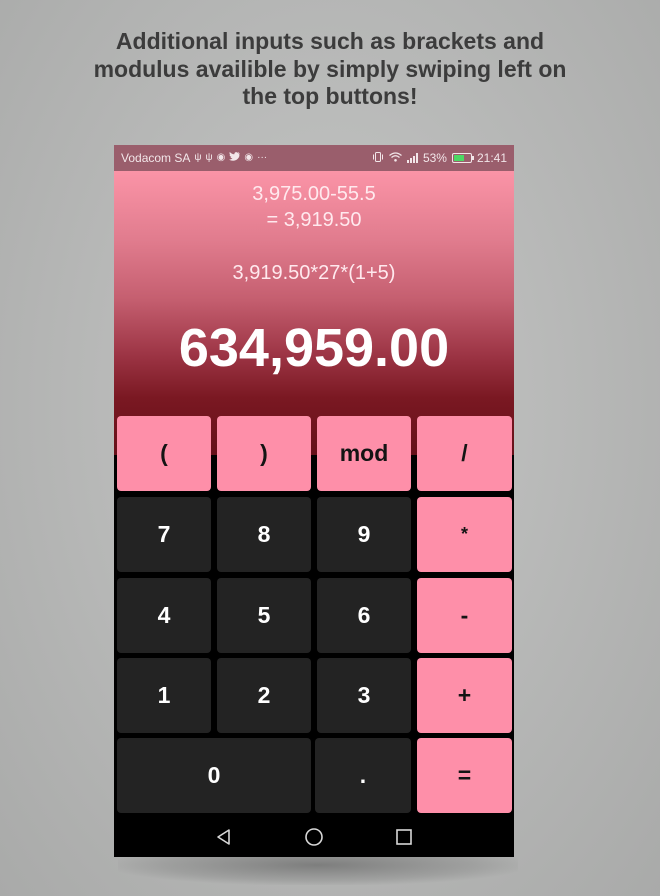  Describe the element at coordinates (164, 534) in the screenshot. I see `digit-7-button: 7` at that location.